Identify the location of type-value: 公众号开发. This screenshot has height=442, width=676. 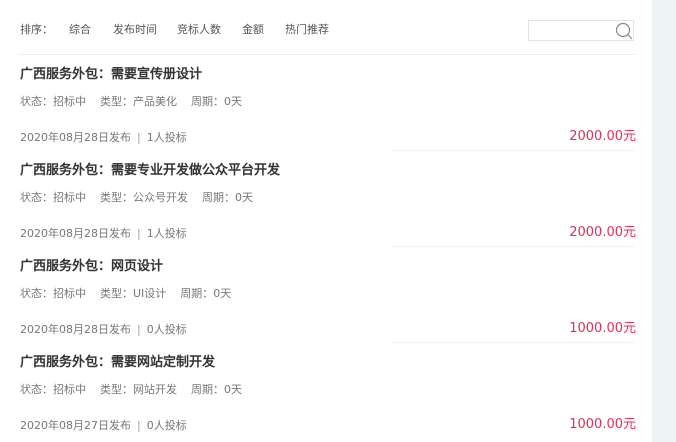
(160, 197).